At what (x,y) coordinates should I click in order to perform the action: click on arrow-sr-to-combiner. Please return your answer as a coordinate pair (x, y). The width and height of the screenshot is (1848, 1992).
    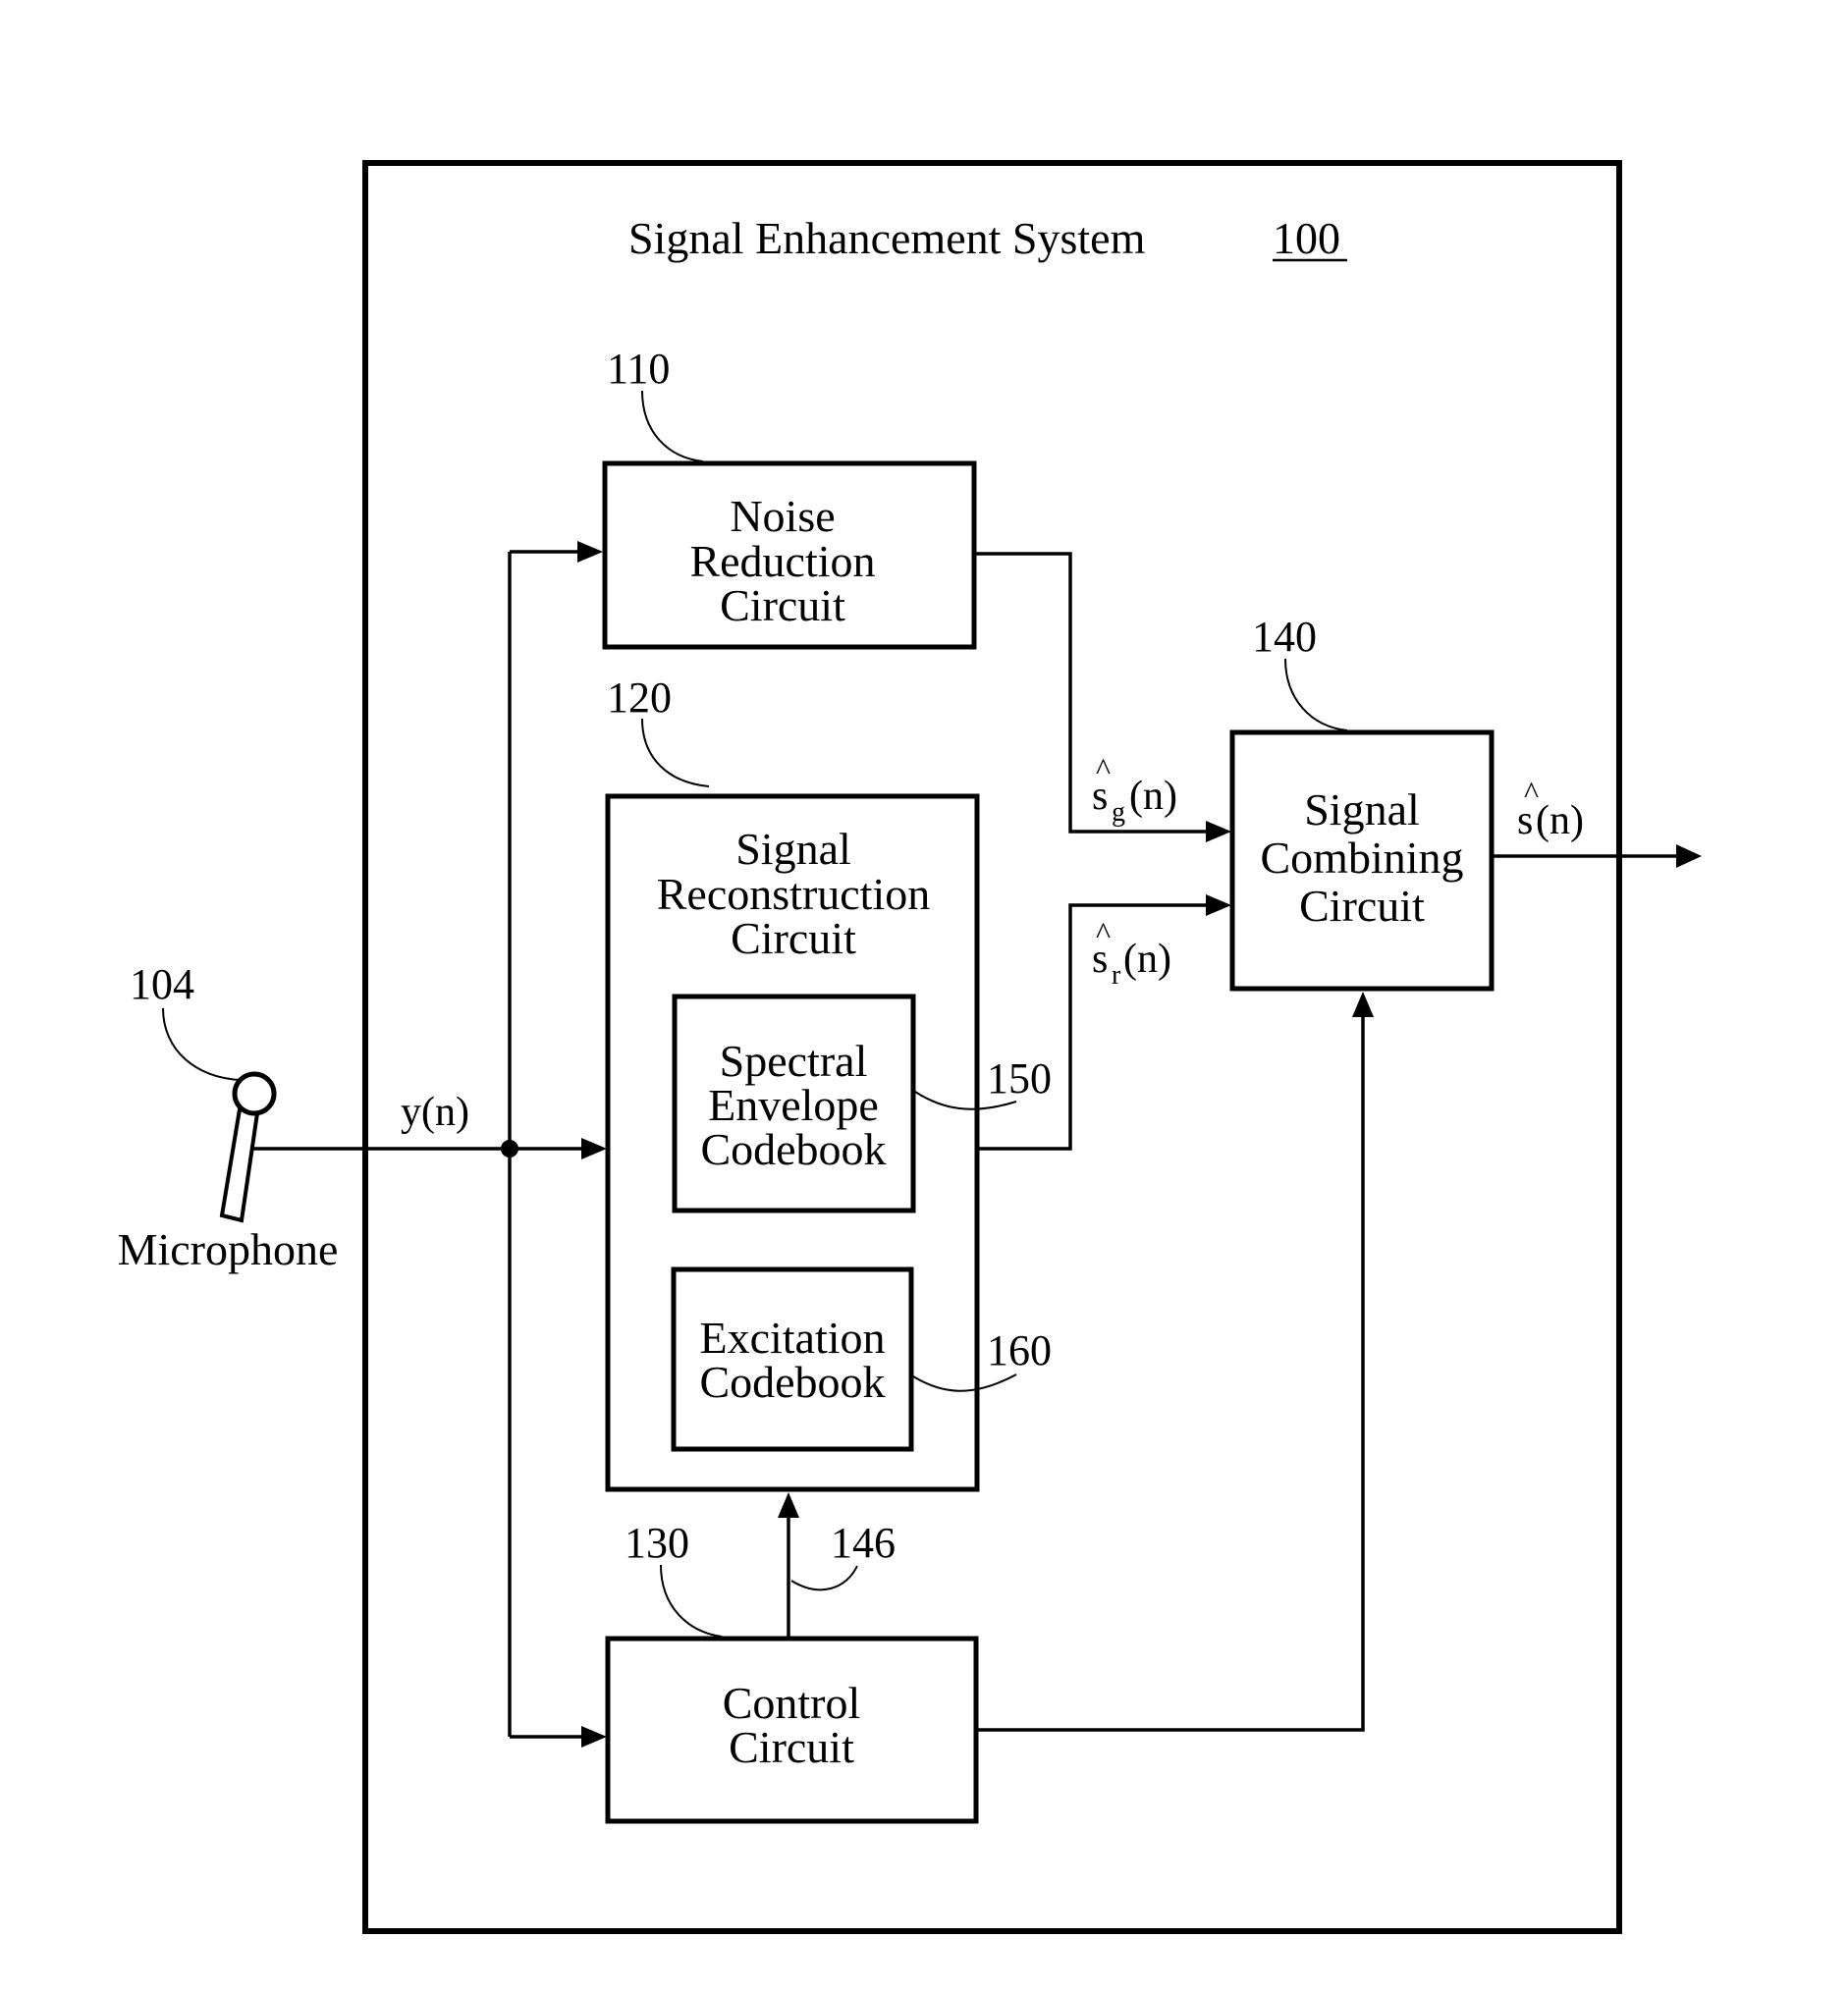
    Looking at the image, I should click on (1218, 905).